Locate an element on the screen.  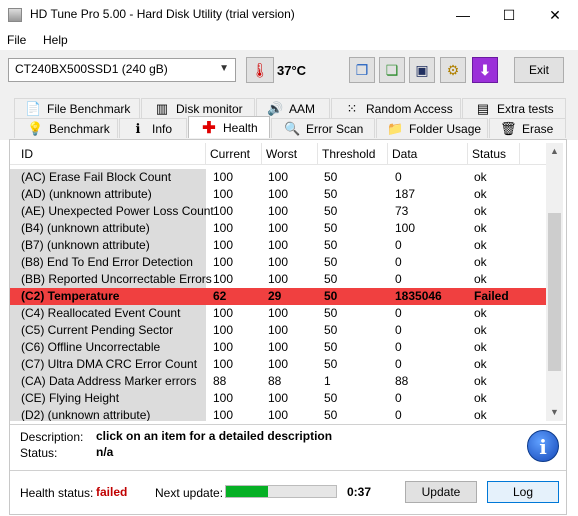
col-header-id: ID is located at coordinates (108, 154).